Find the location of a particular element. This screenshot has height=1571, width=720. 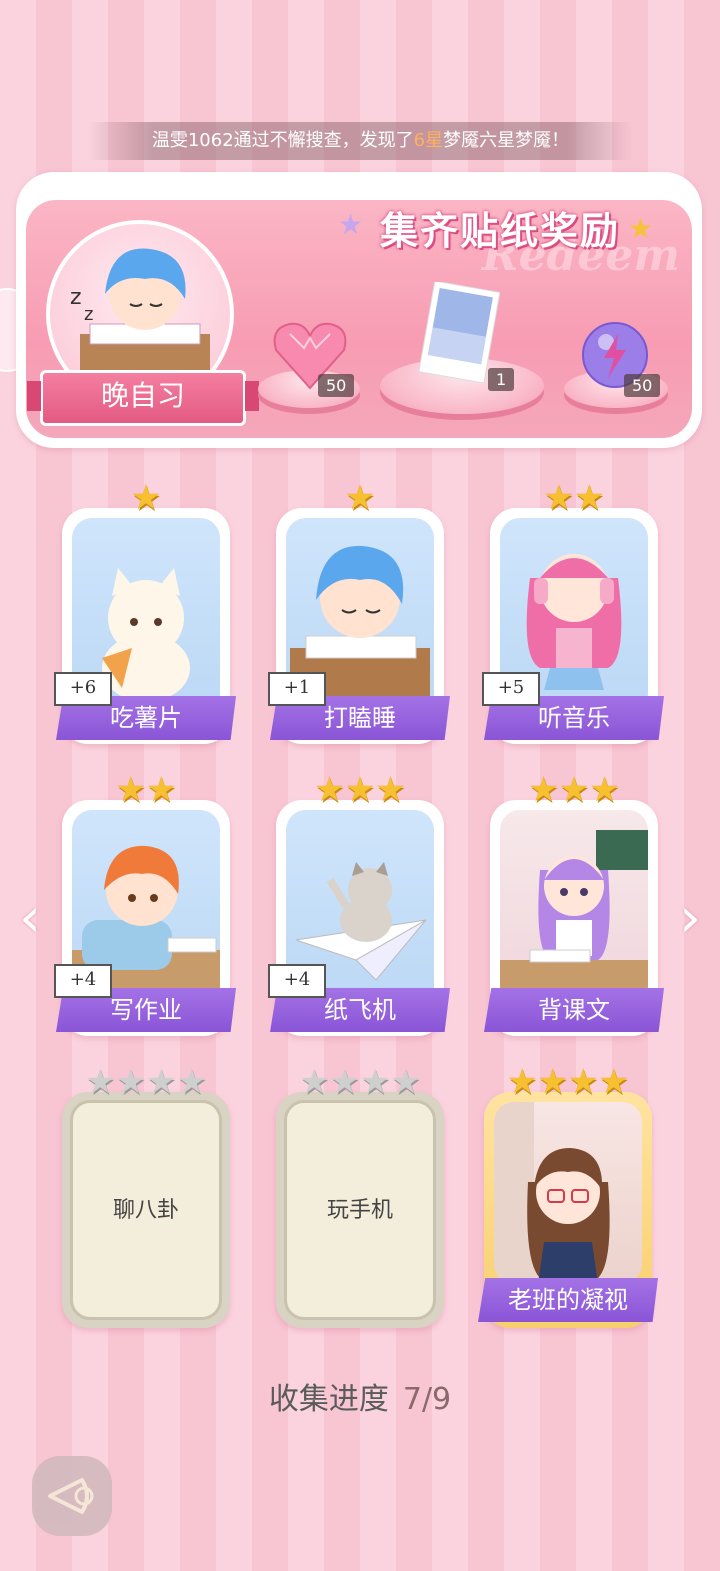

sticker-card: 纸飞机 +4 ★★★ is located at coordinates (359, 903).